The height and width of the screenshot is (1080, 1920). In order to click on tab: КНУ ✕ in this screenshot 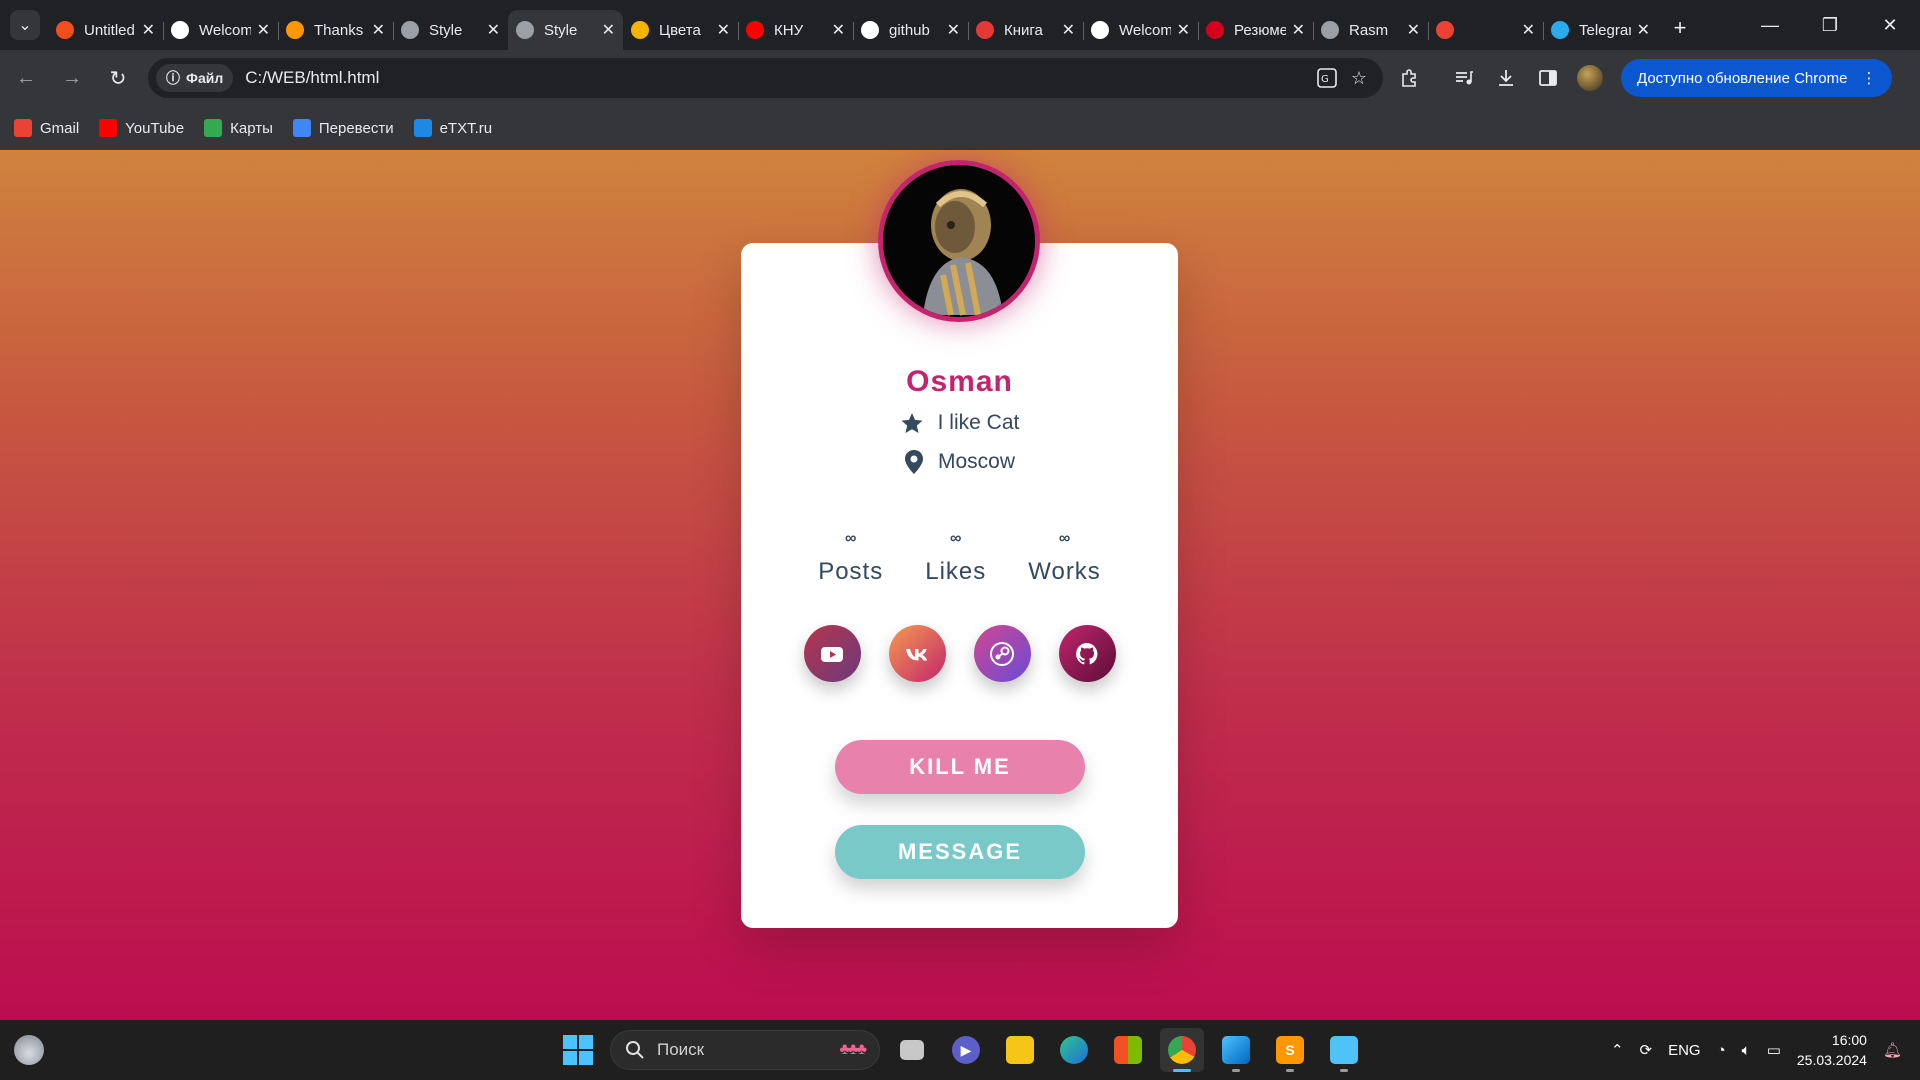, I will do `click(795, 30)`.